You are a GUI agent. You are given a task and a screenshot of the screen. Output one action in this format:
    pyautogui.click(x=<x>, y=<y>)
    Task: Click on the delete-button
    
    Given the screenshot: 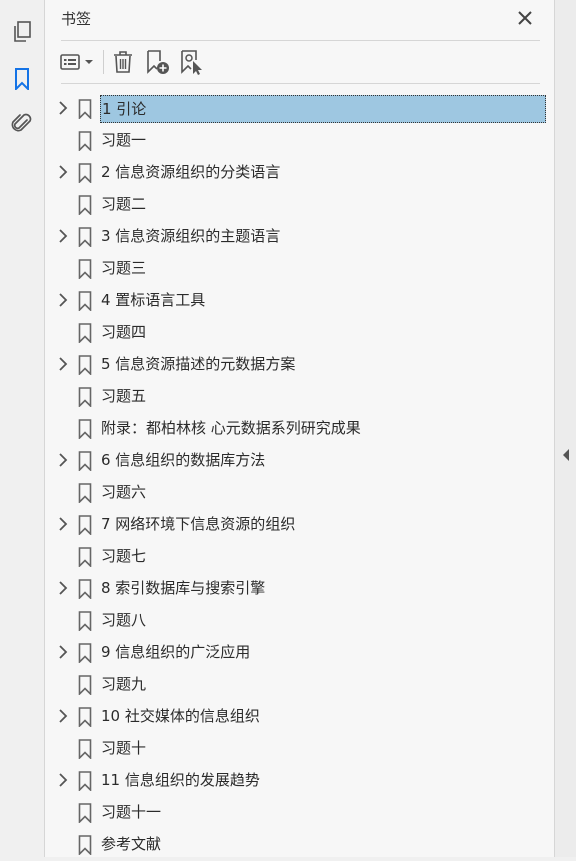 What is the action you would take?
    pyautogui.click(x=123, y=62)
    